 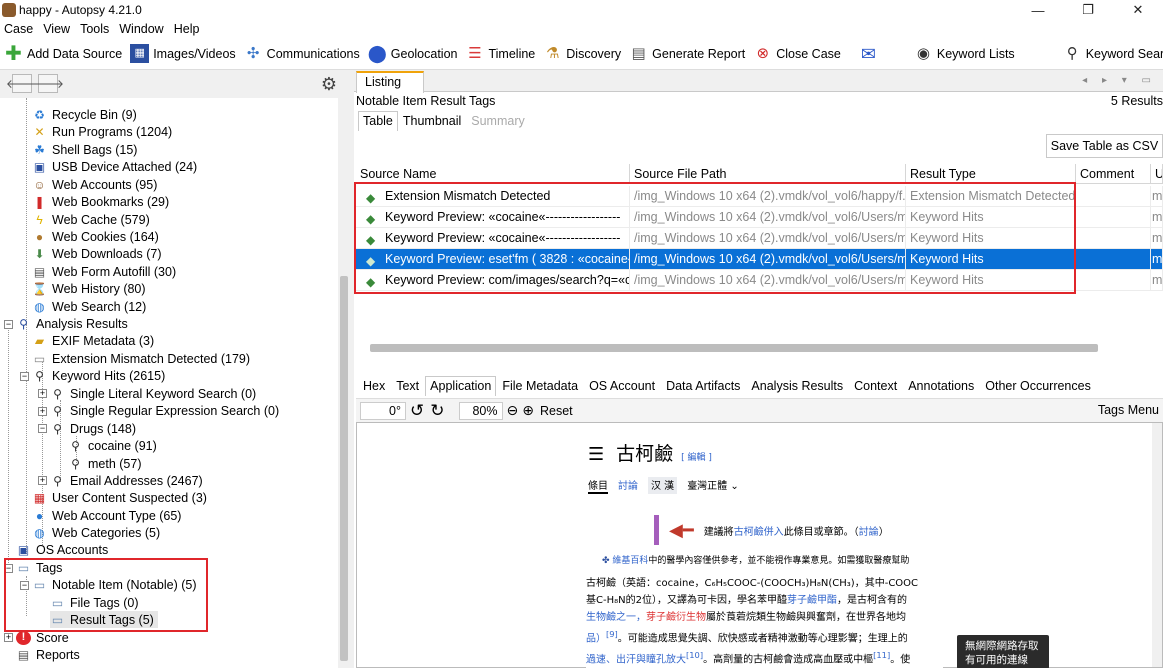 What do you see at coordinates (39, 515) in the screenshot?
I see `user-icon: ●` at bounding box center [39, 515].